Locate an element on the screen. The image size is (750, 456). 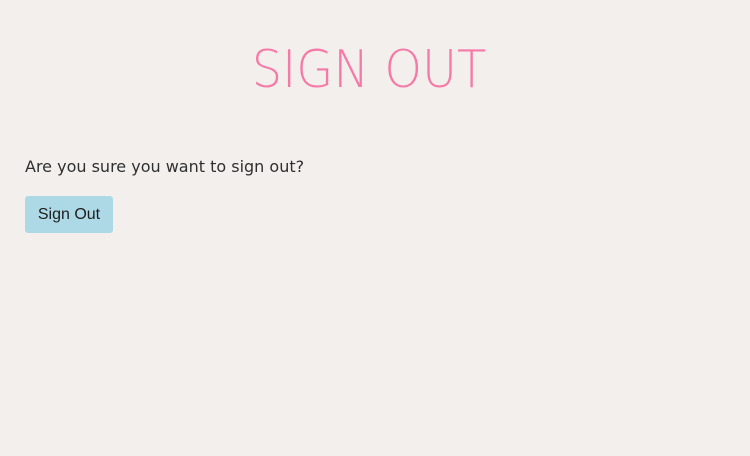
sign-out-button: Sign Out is located at coordinates (69, 214).